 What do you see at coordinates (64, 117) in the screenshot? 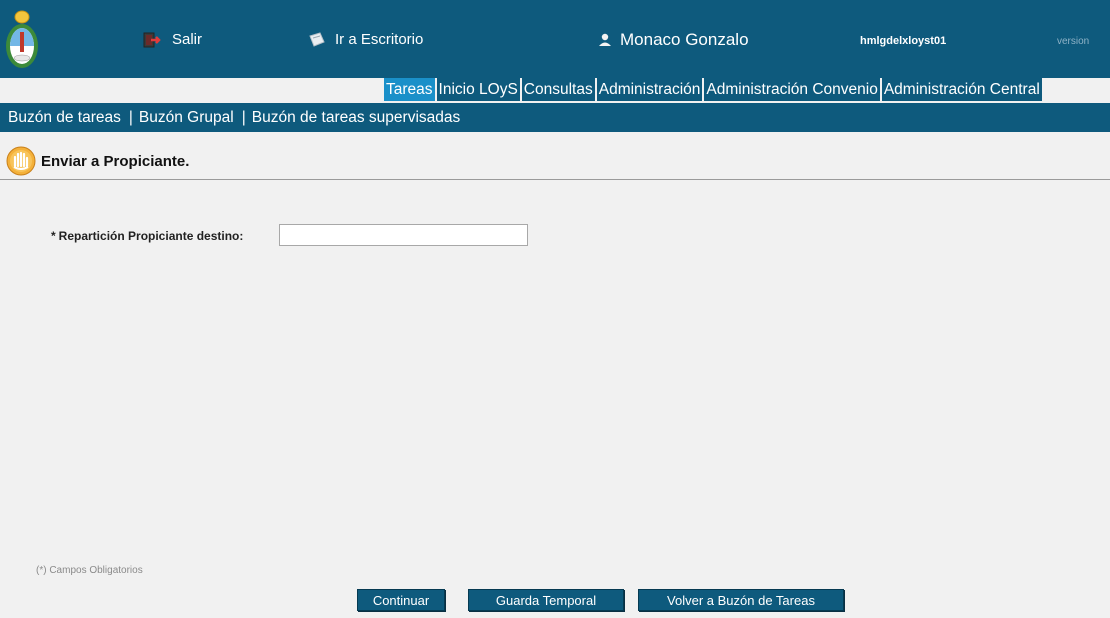
I see `submenu-buzon-de-tareas: Buzón de tareas` at bounding box center [64, 117].